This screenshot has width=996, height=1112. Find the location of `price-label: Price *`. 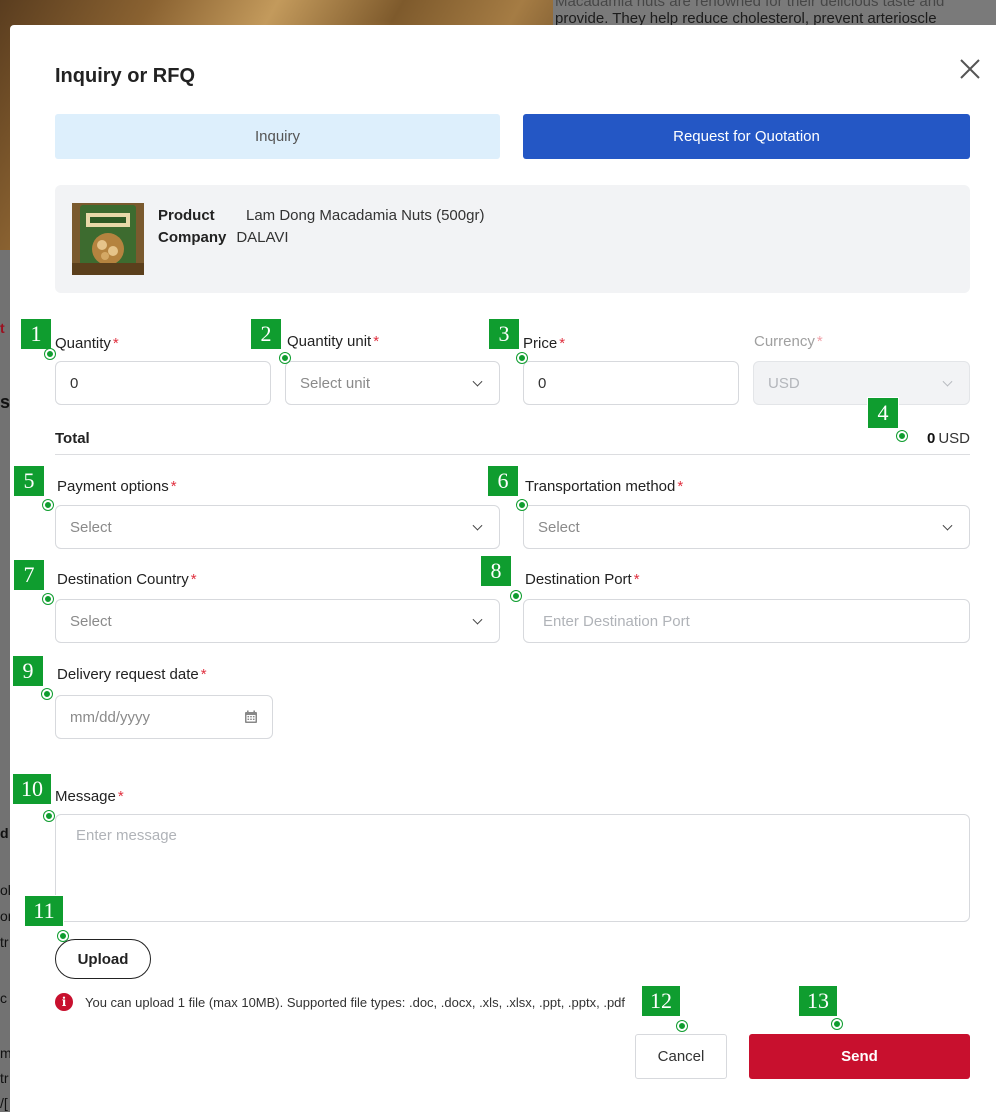

price-label: Price * is located at coordinates (544, 343).